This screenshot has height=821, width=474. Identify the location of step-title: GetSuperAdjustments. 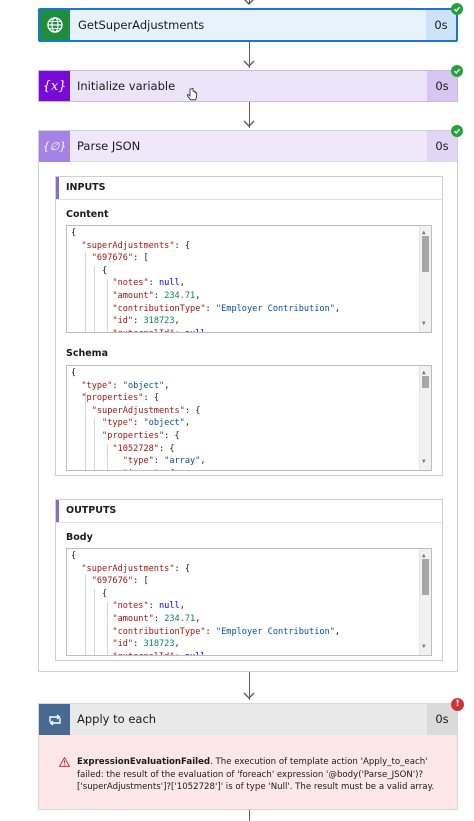
(141, 25).